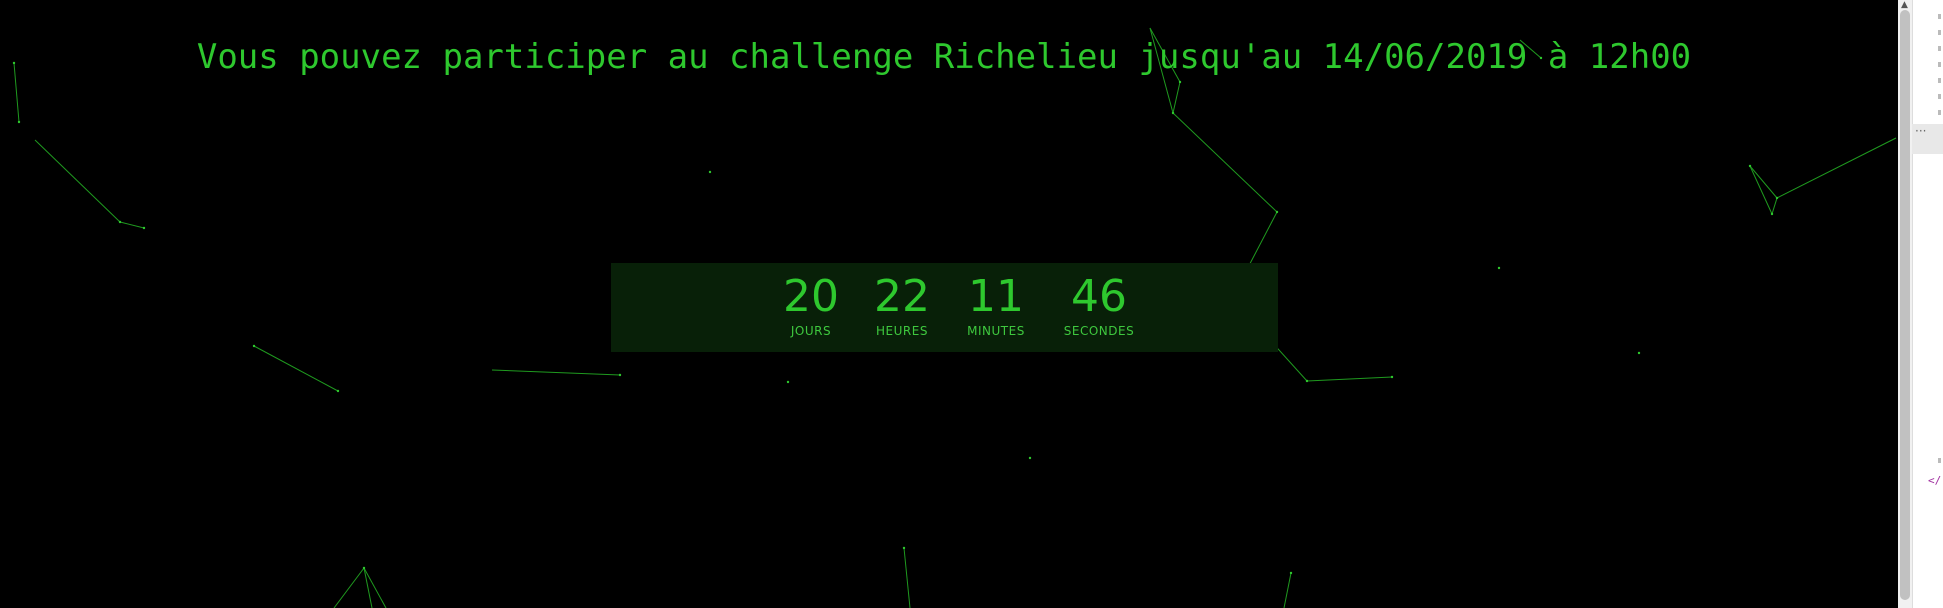 This screenshot has height=608, width=1943. Describe the element at coordinates (902, 296) in the screenshot. I see `countdown-hours-value: 22` at that location.